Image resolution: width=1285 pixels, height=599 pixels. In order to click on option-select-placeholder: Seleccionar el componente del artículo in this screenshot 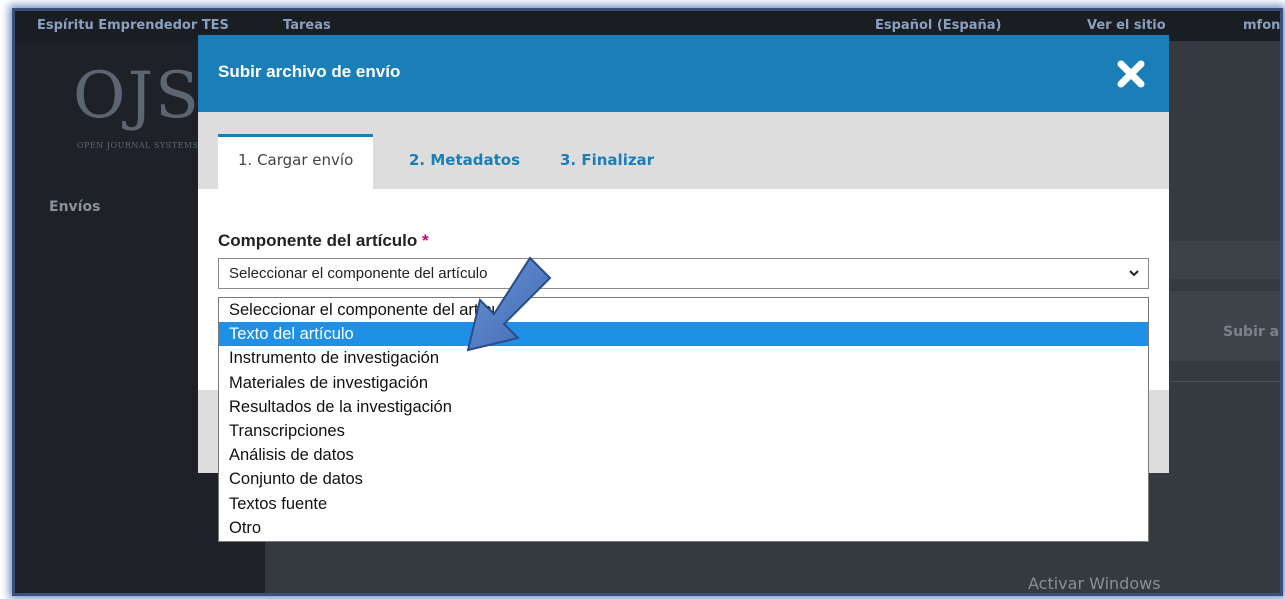, I will do `click(683, 310)`.